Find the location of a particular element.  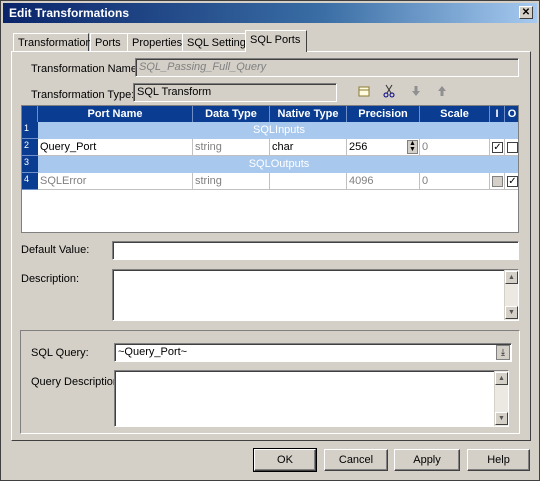

move-up-icon is located at coordinates (442, 92).